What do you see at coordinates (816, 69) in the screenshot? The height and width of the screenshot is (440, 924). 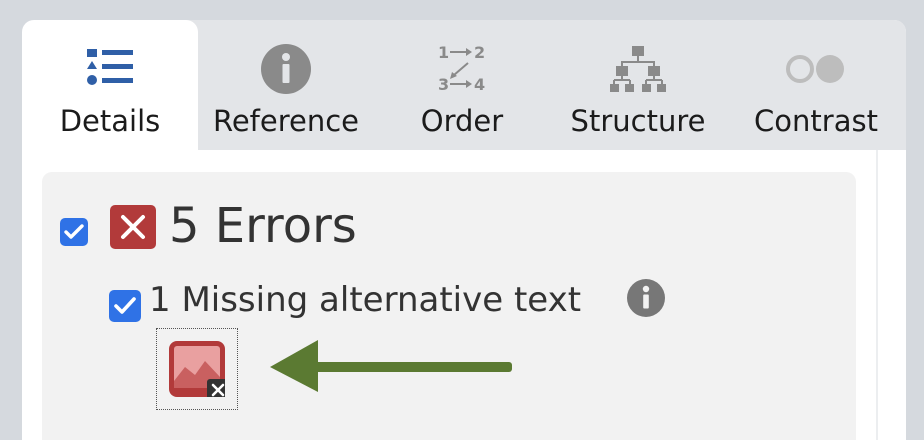 I see `contrast-circles-icon` at bounding box center [816, 69].